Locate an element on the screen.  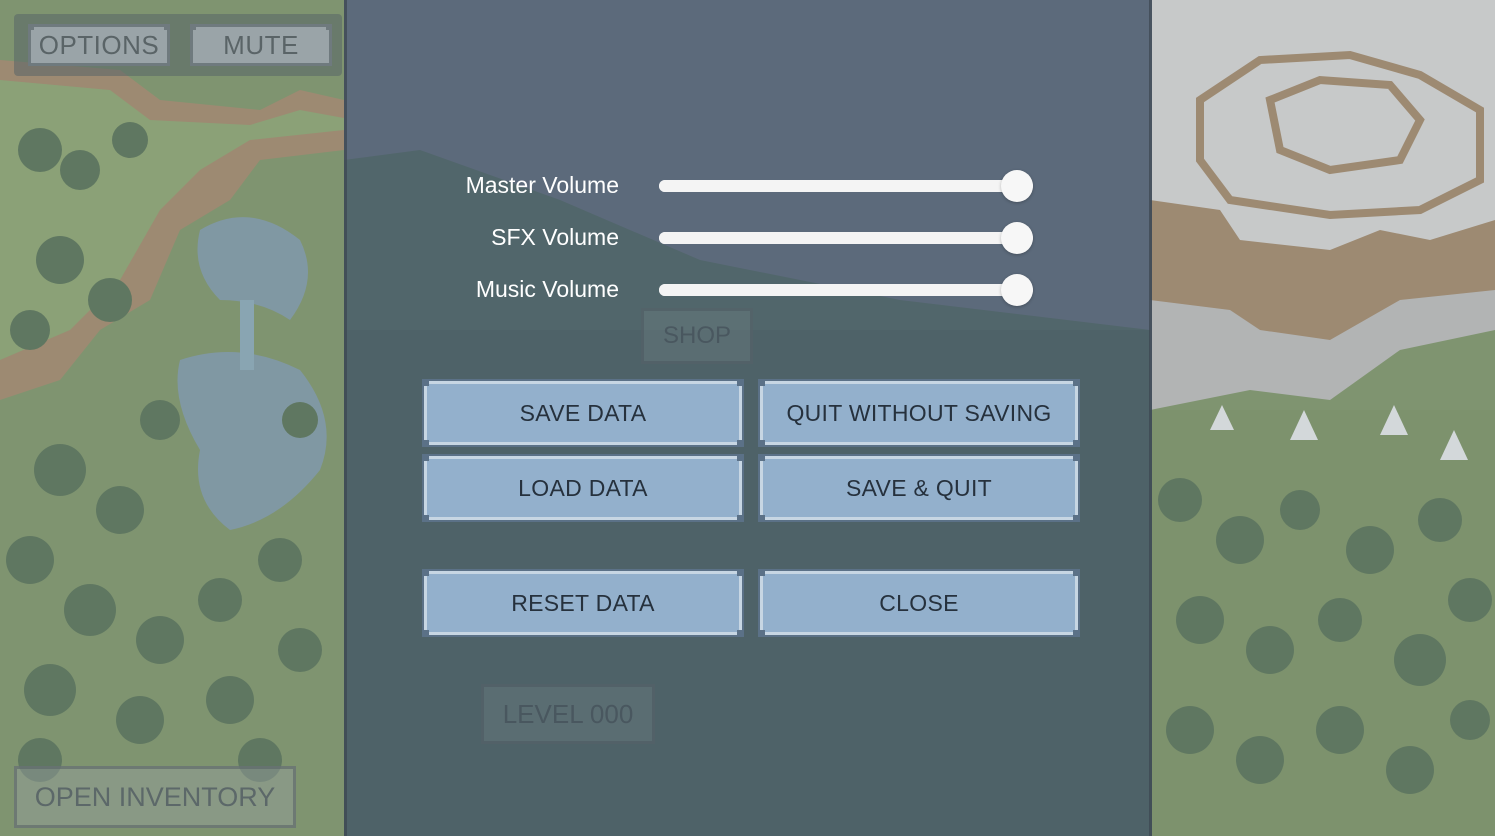
save-data-button: SAVE DATA is located at coordinates (583, 413).